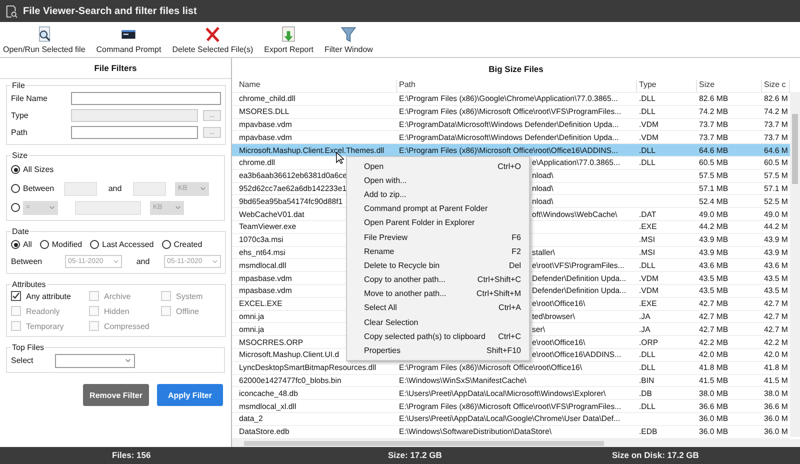  Describe the element at coordinates (16, 296) in the screenshot. I see `checkbox` at that location.